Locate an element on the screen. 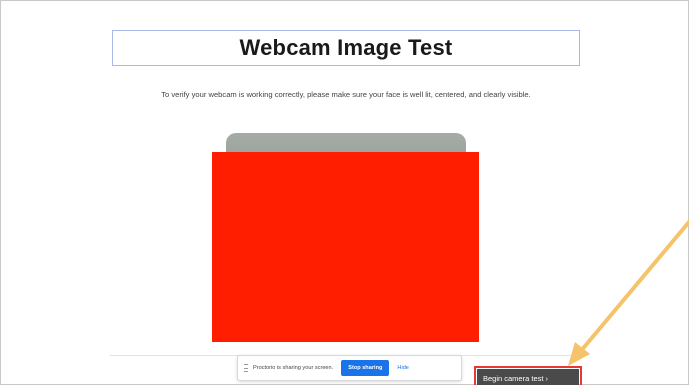 The height and width of the screenshot is (385, 689). title-box: Webcam Image Test is located at coordinates (346, 48).